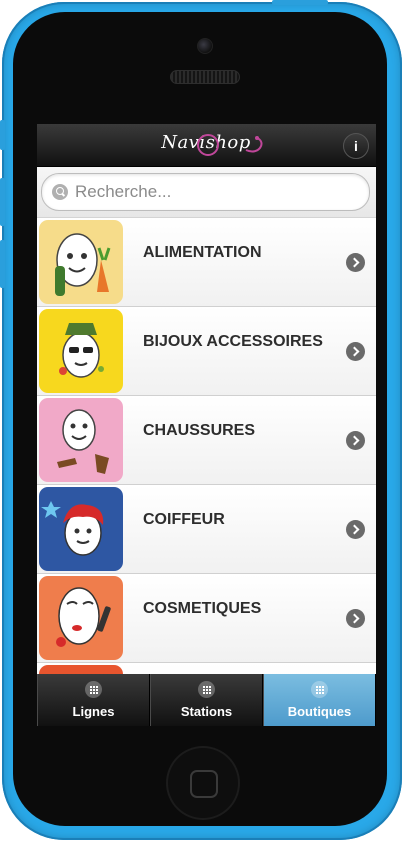  I want to click on category-item-chaussures: CHAUSSURES, so click(206, 440).